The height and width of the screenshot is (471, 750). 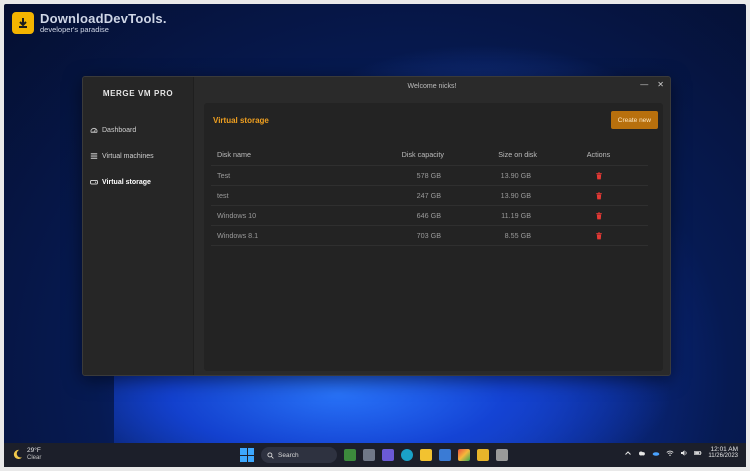 What do you see at coordinates (126, 182) in the screenshot?
I see `sidebar-item-label: Virtual storage` at bounding box center [126, 182].